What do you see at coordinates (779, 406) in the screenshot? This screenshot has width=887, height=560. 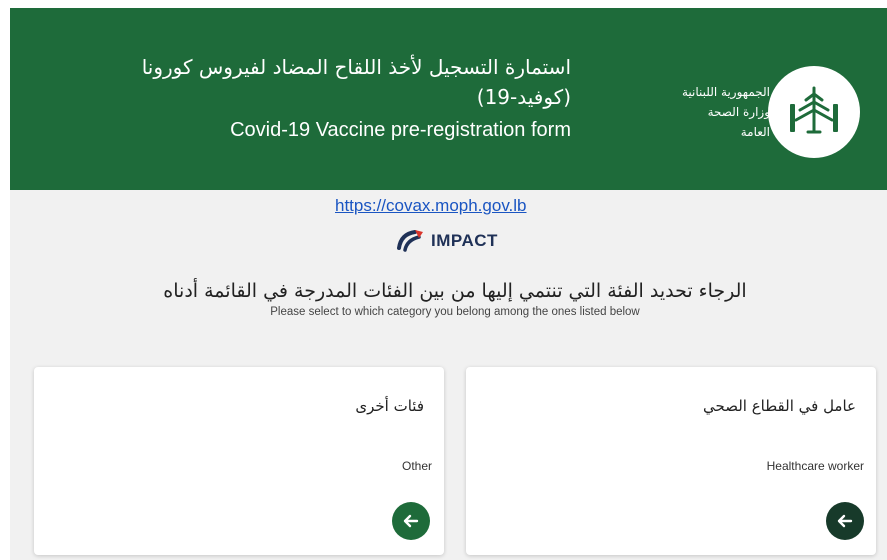 I see `card-title-arabic: عامل في القطاع الصحي` at bounding box center [779, 406].